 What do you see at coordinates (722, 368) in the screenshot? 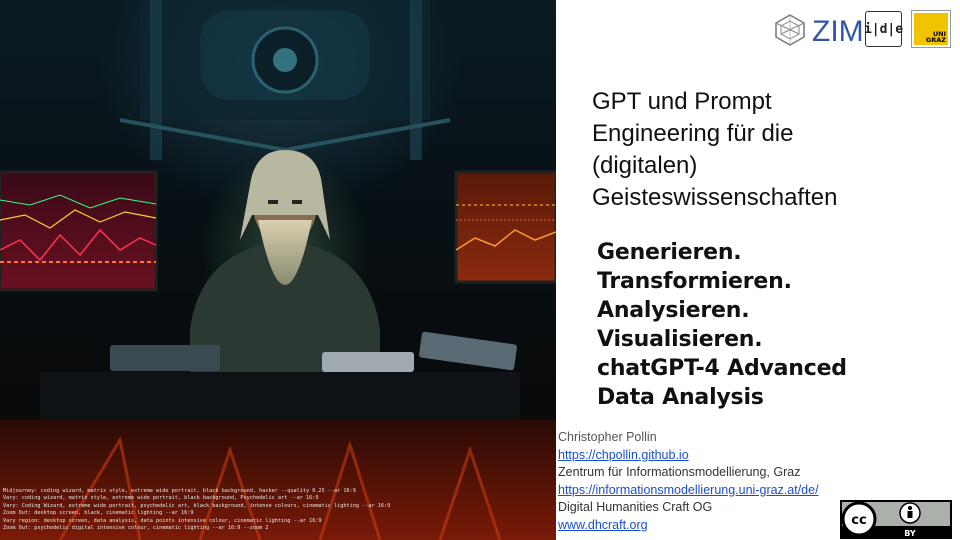
I see `subtitle-line: chatGPT-4 Advanced` at bounding box center [722, 368].